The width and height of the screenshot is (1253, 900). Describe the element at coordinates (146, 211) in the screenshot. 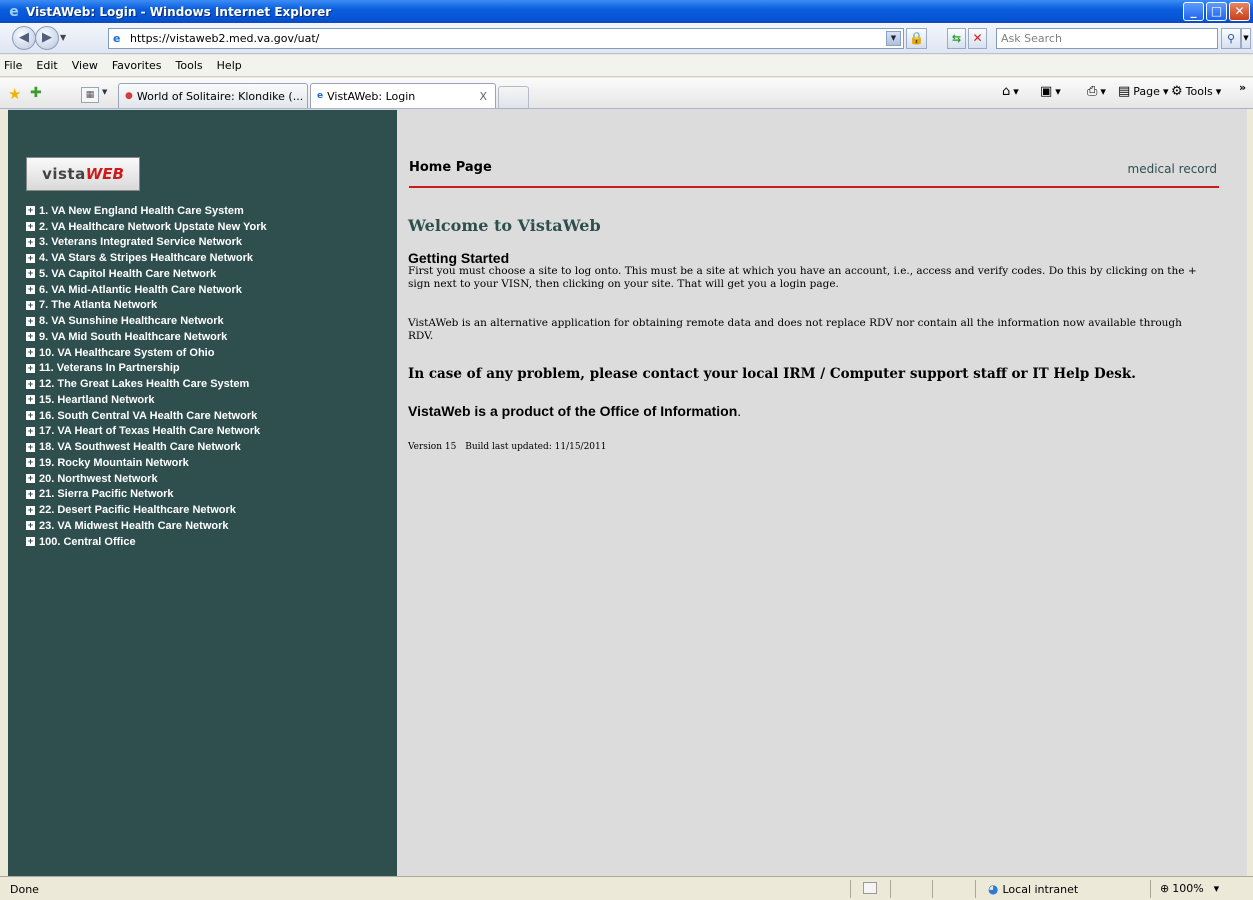

I see `visn-item: +1. VA New England Health Care System` at that location.